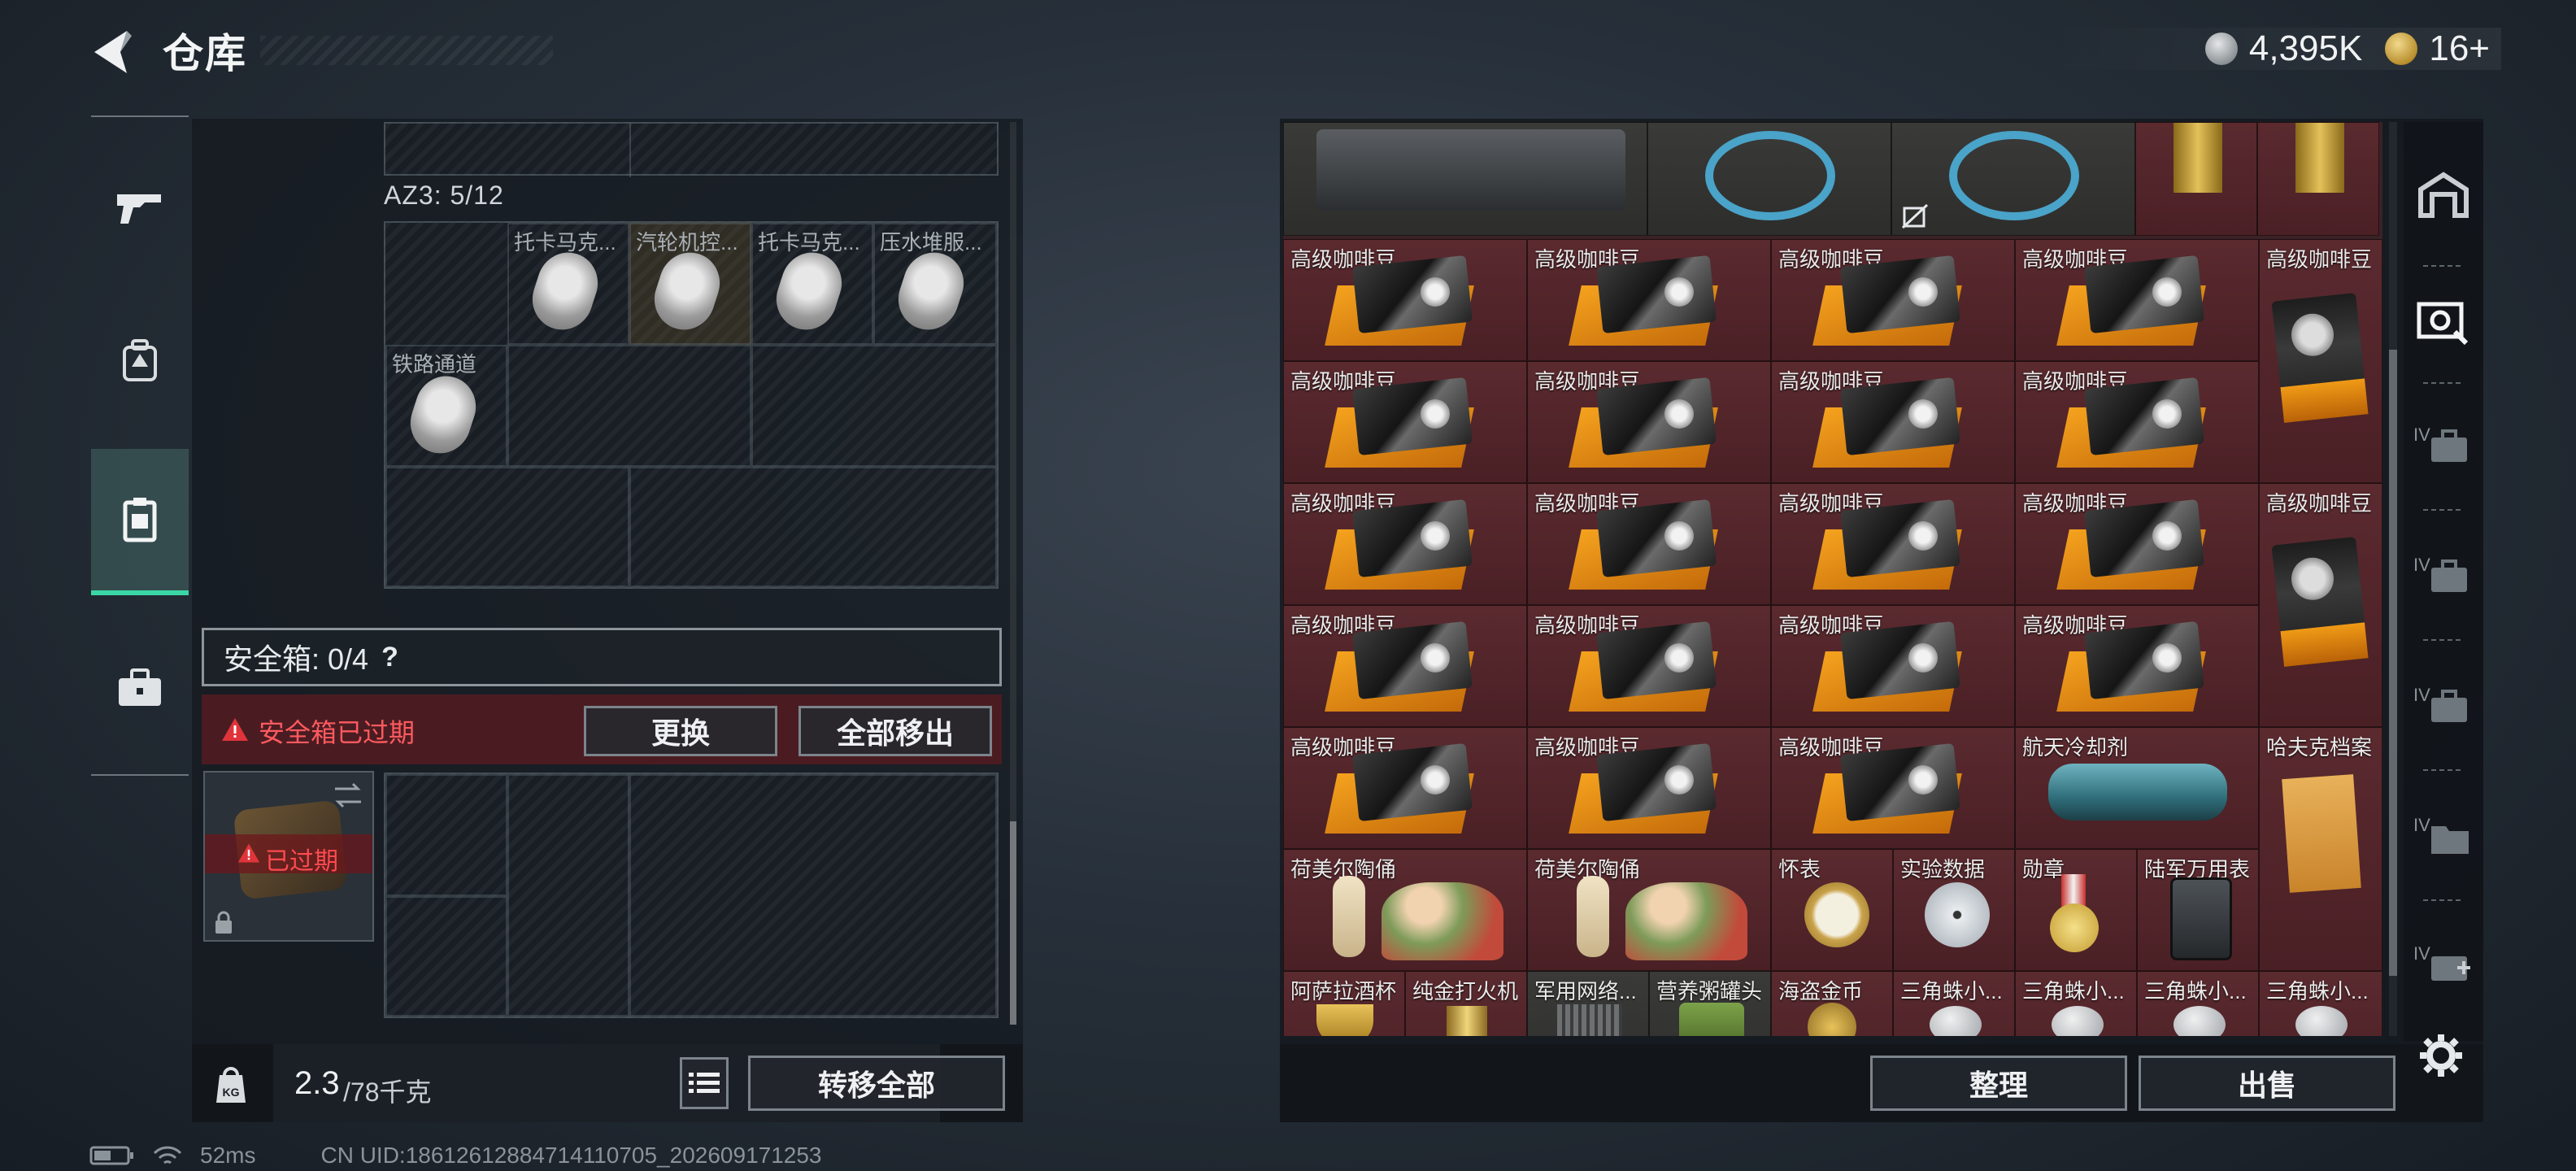  I want to click on stash-tab-main, so click(2443, 195).